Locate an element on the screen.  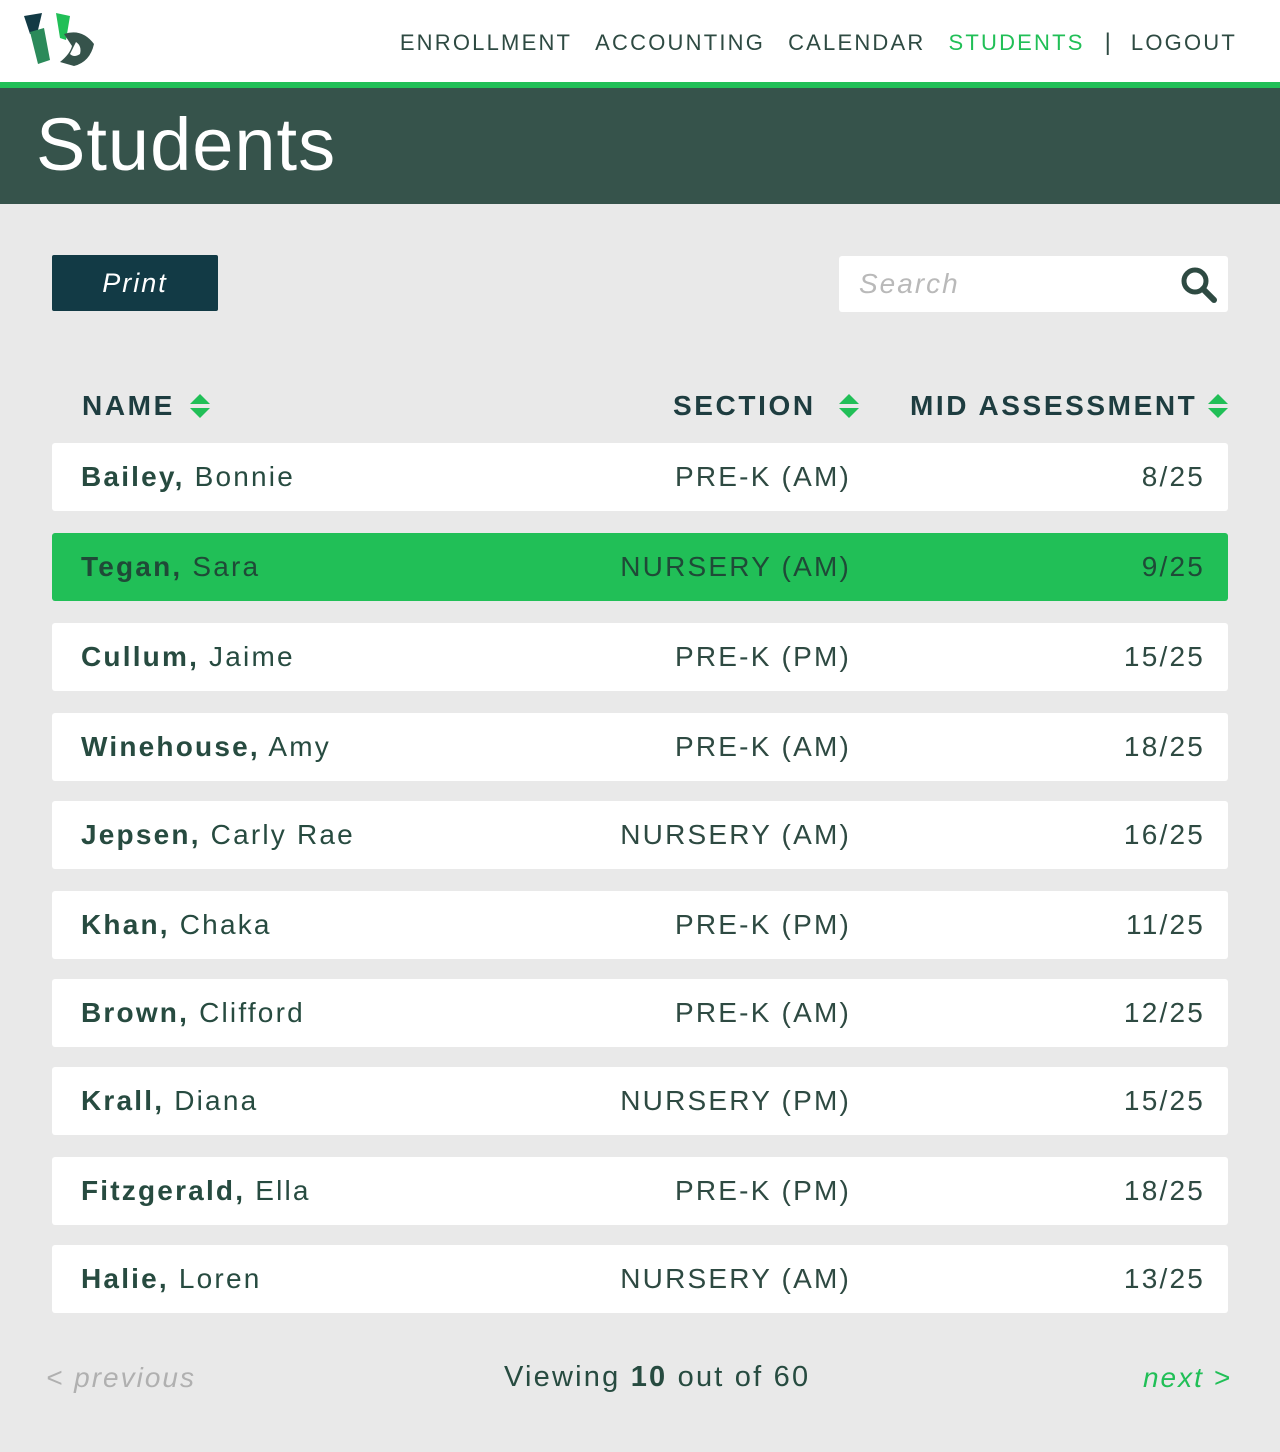
table-row: Krall, Diana NURSERY (PM) 15/25 is located at coordinates (640, 1101).